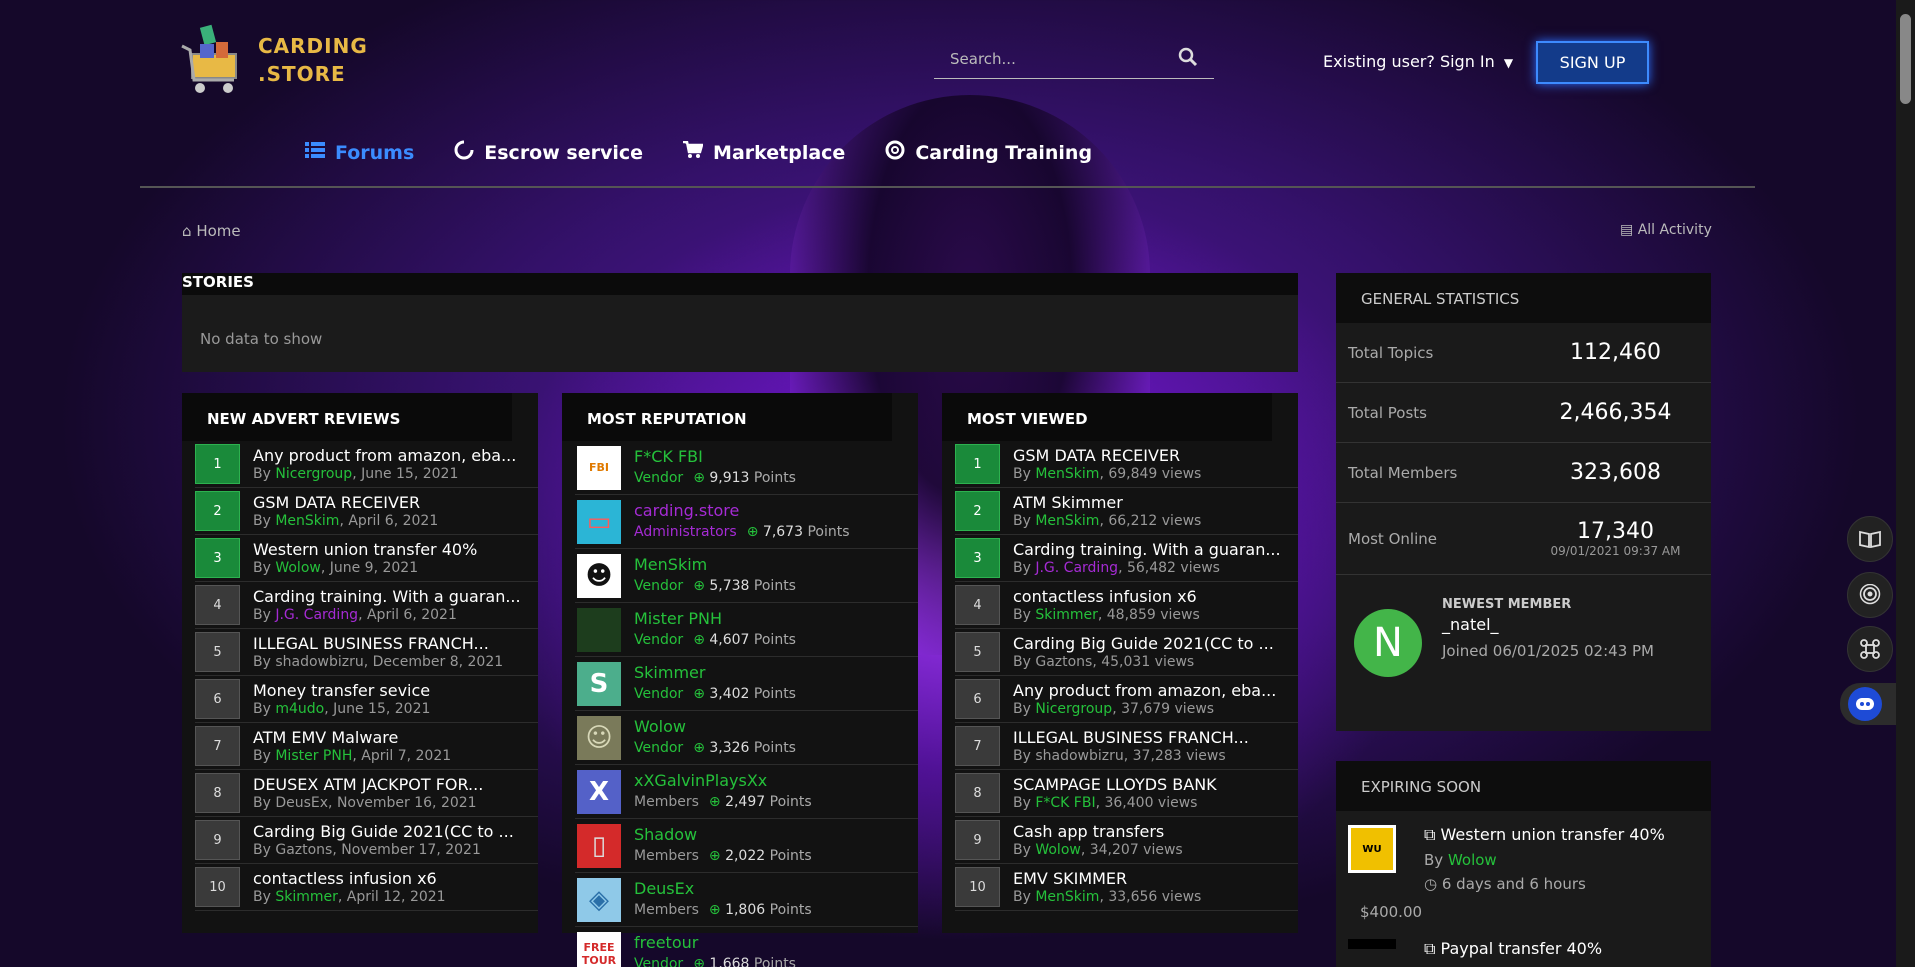 The height and width of the screenshot is (967, 1915). I want to click on book-icon, so click(1870, 539).